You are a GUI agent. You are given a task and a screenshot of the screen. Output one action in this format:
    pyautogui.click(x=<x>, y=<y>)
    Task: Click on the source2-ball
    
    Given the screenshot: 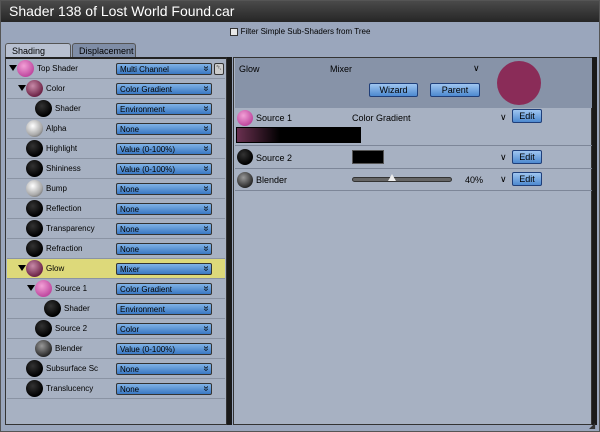 What is the action you would take?
    pyautogui.click(x=245, y=157)
    